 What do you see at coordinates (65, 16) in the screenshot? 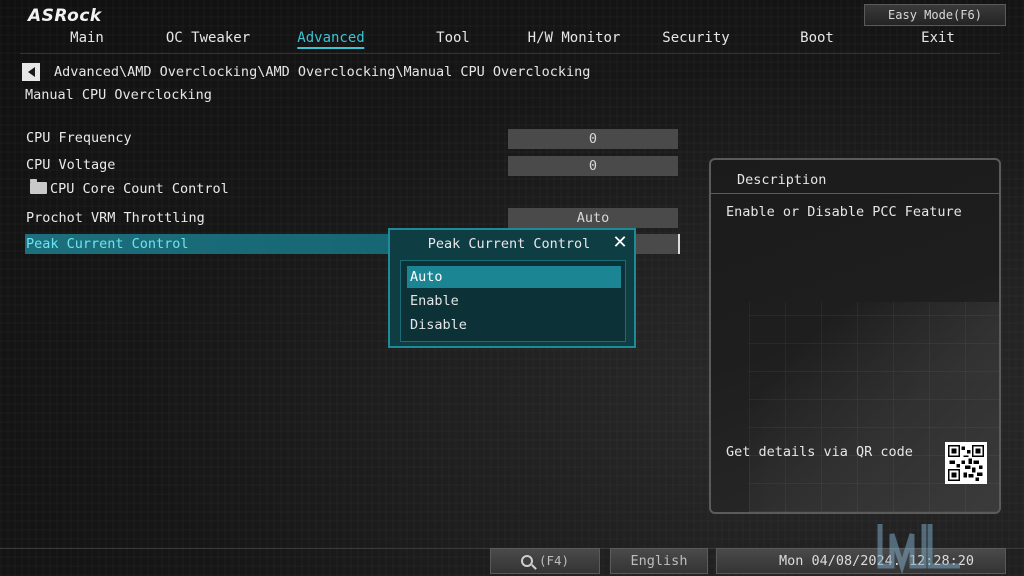
I see `asrock-logo: ASRock` at bounding box center [65, 16].